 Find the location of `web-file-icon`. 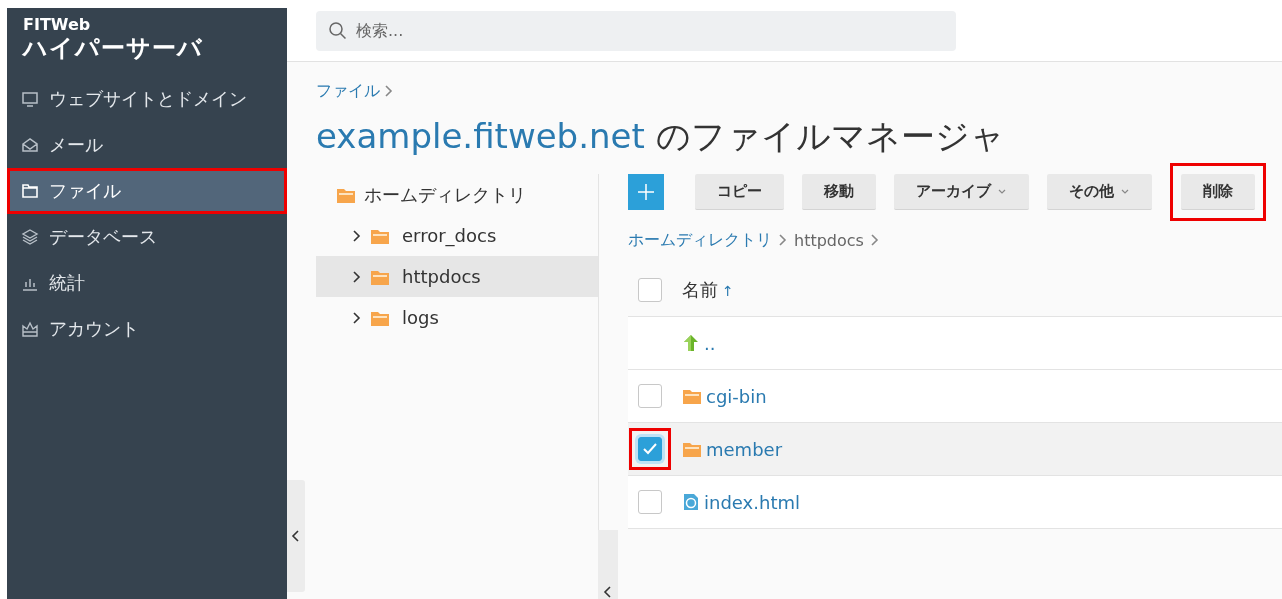

web-file-icon is located at coordinates (691, 502).